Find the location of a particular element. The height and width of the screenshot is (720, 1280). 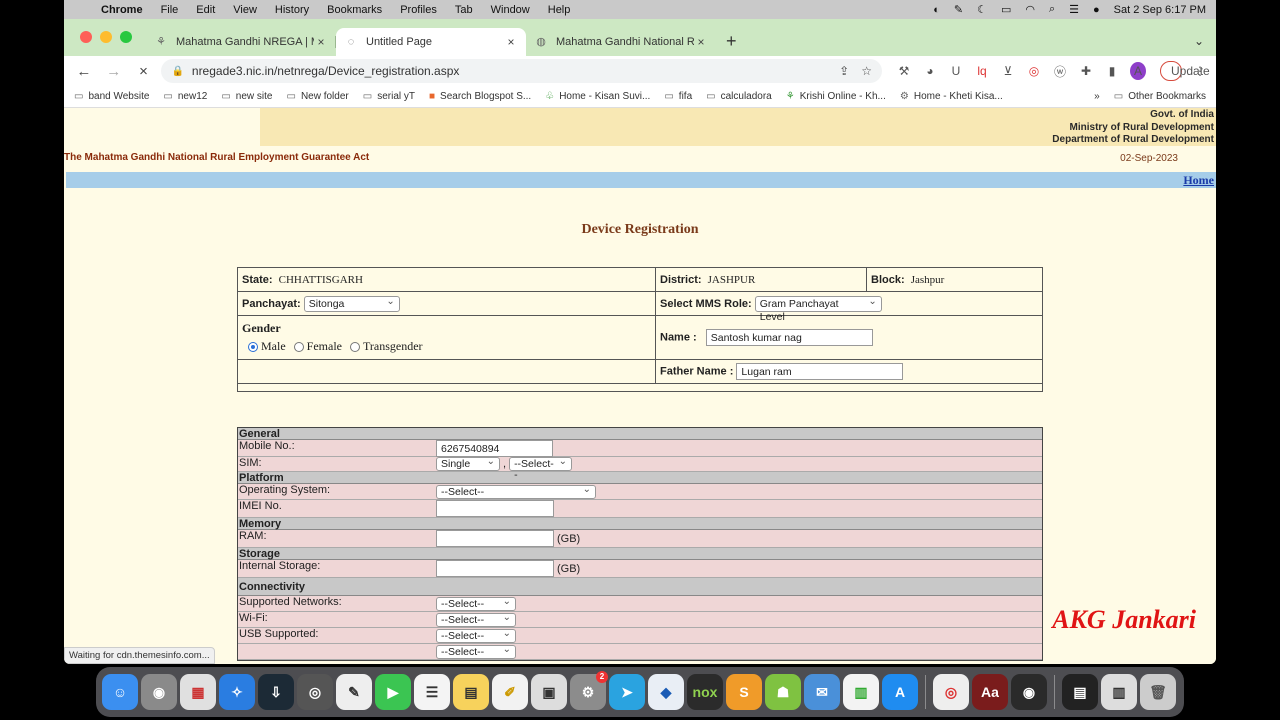

home-link: Home is located at coordinates (1198, 180).